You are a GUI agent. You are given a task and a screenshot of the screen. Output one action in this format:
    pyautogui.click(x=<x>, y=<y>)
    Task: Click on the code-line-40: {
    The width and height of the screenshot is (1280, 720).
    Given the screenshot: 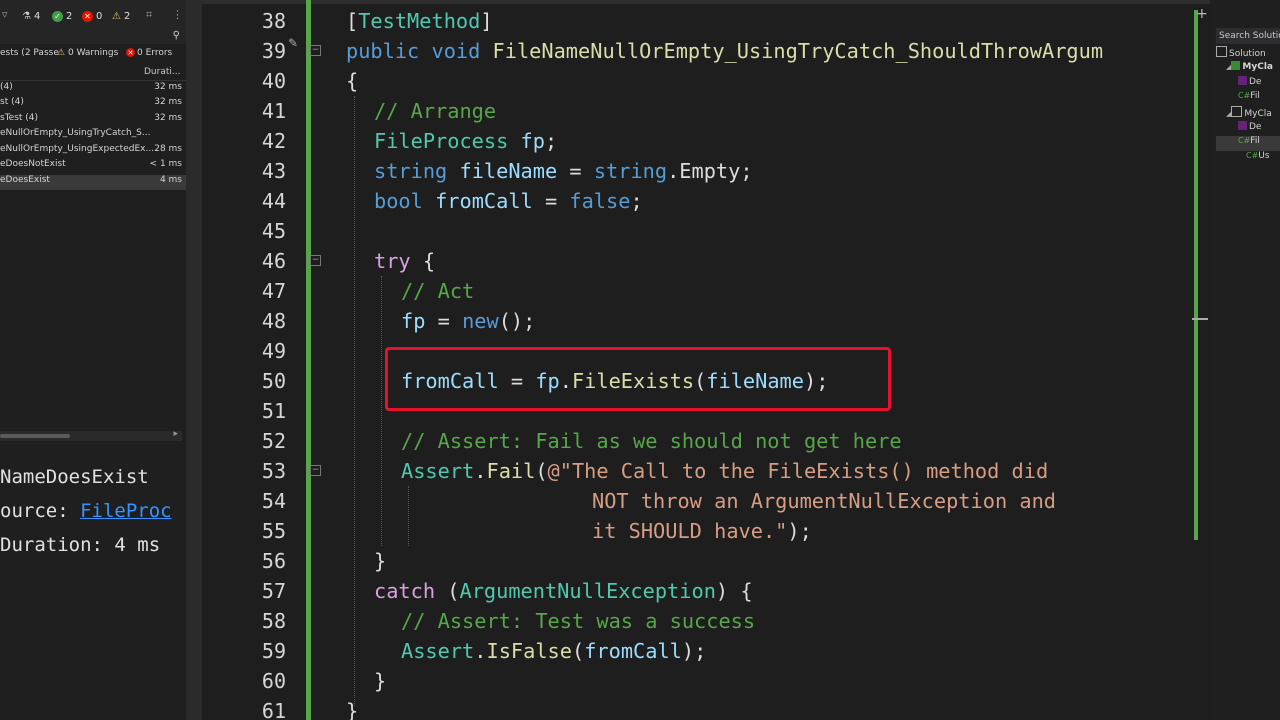 What is the action you would take?
    pyautogui.click(x=352, y=81)
    